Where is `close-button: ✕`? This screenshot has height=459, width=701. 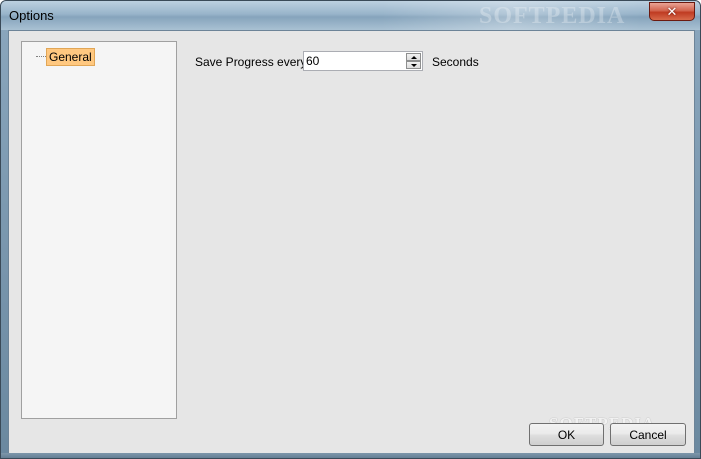 close-button: ✕ is located at coordinates (672, 11).